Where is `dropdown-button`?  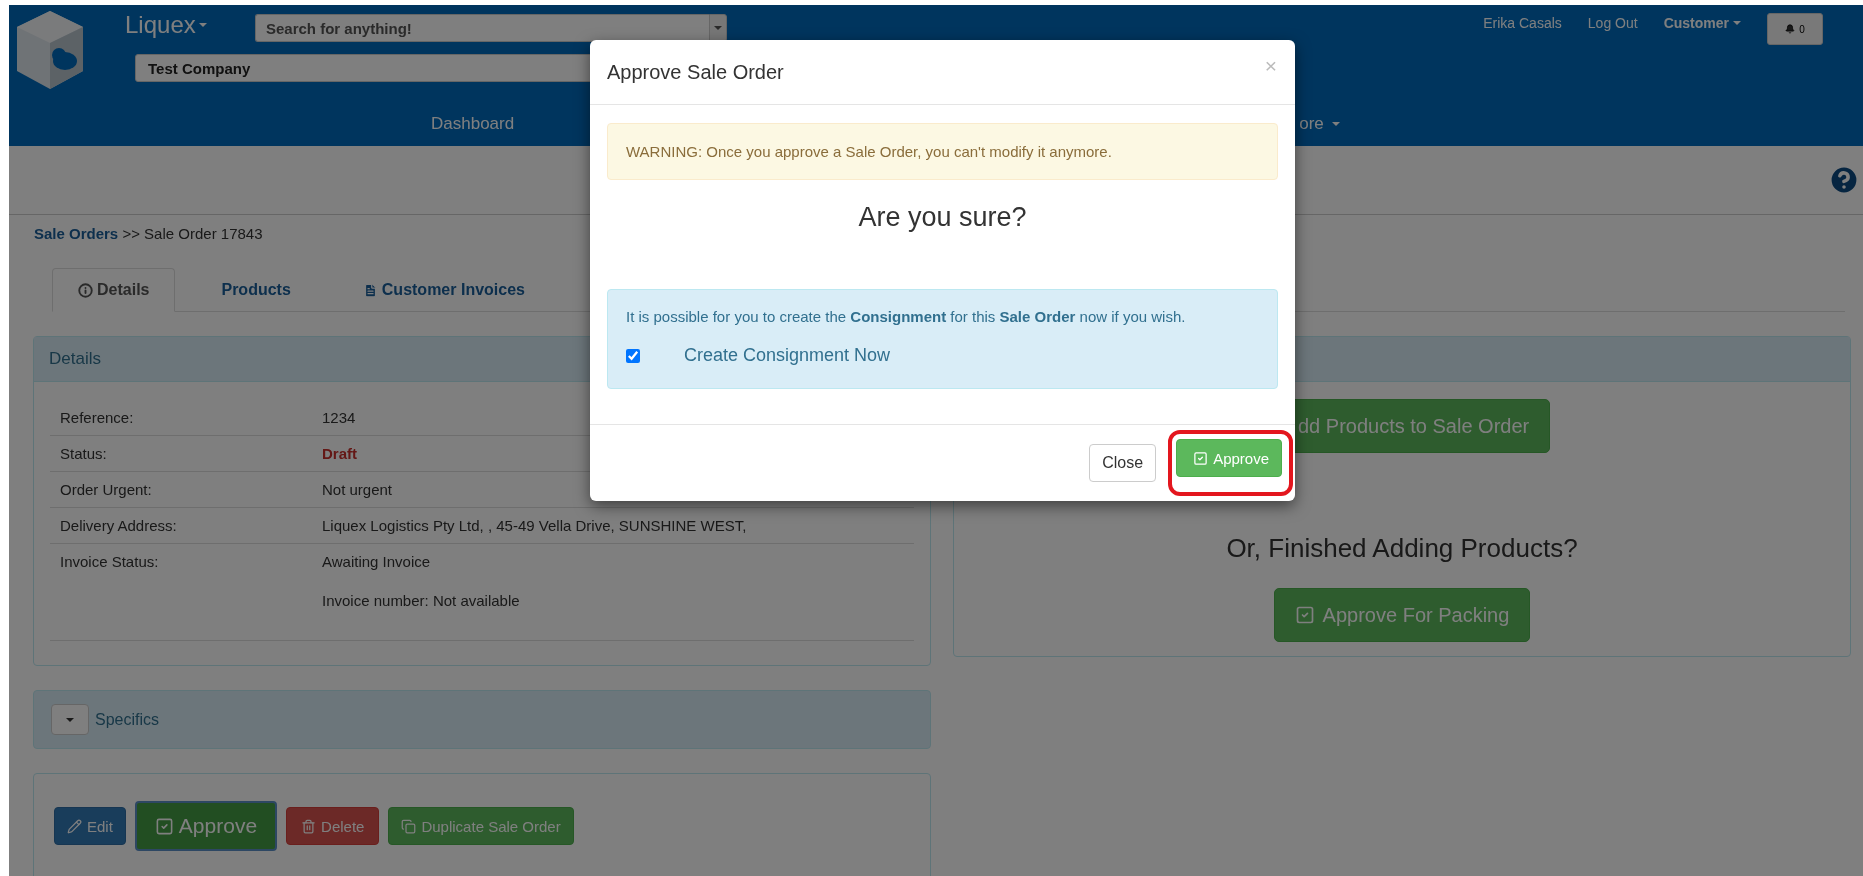 dropdown-button is located at coordinates (718, 28).